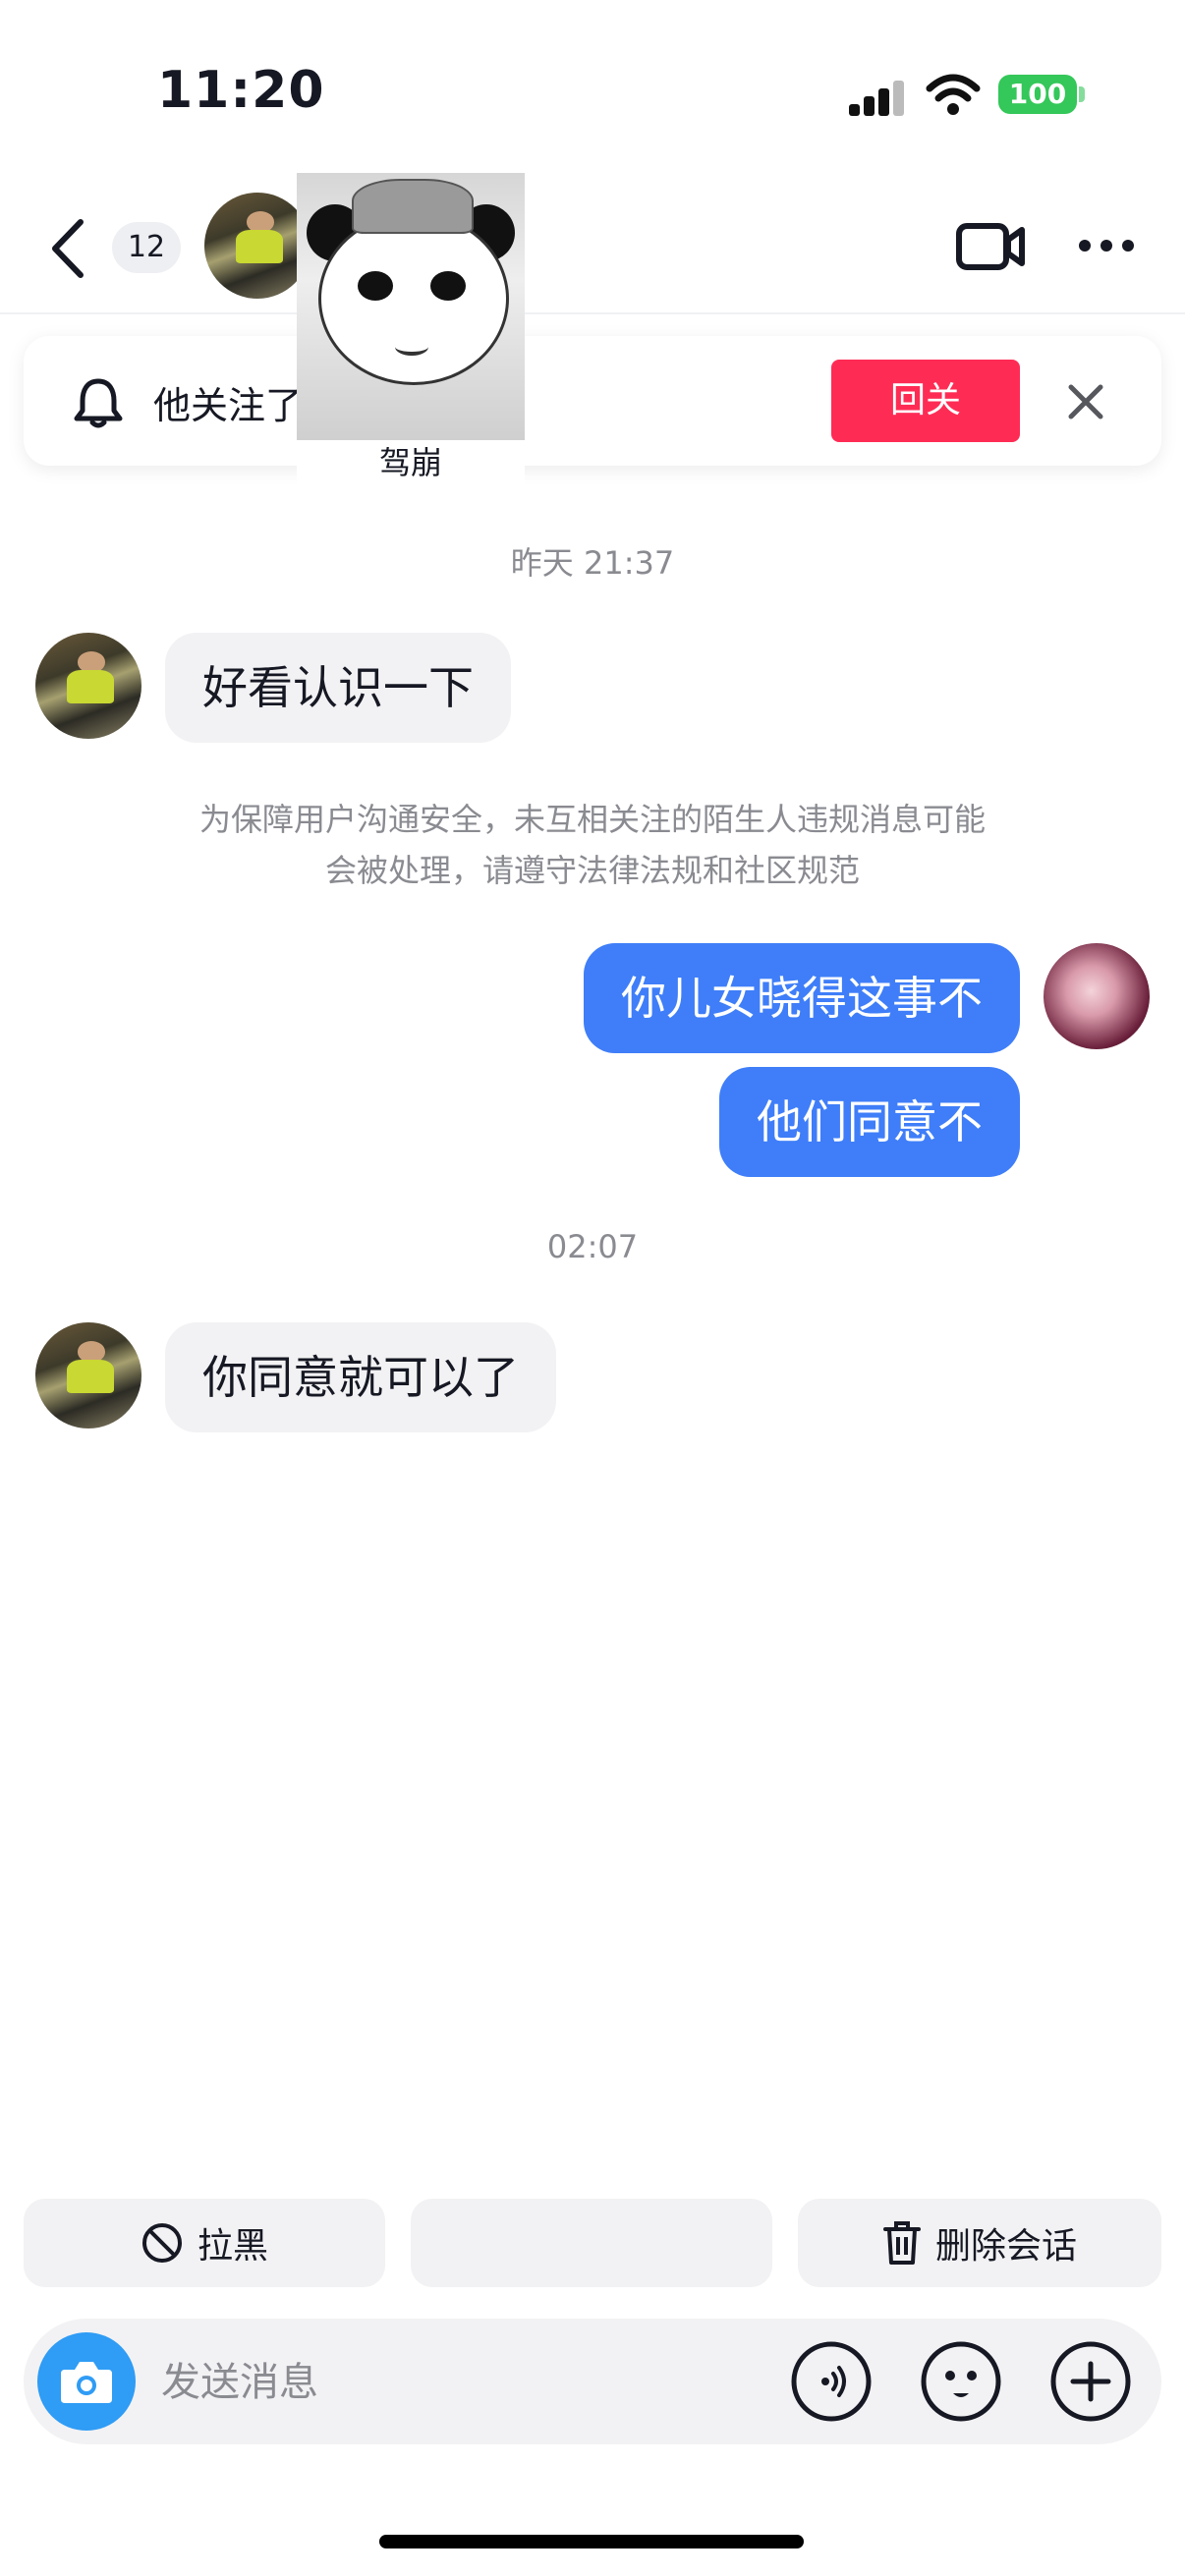 This screenshot has width=1185, height=2576. I want to click on safety-notice-line: 会被处理，请遵守法律法规和社区规范, so click(592, 870).